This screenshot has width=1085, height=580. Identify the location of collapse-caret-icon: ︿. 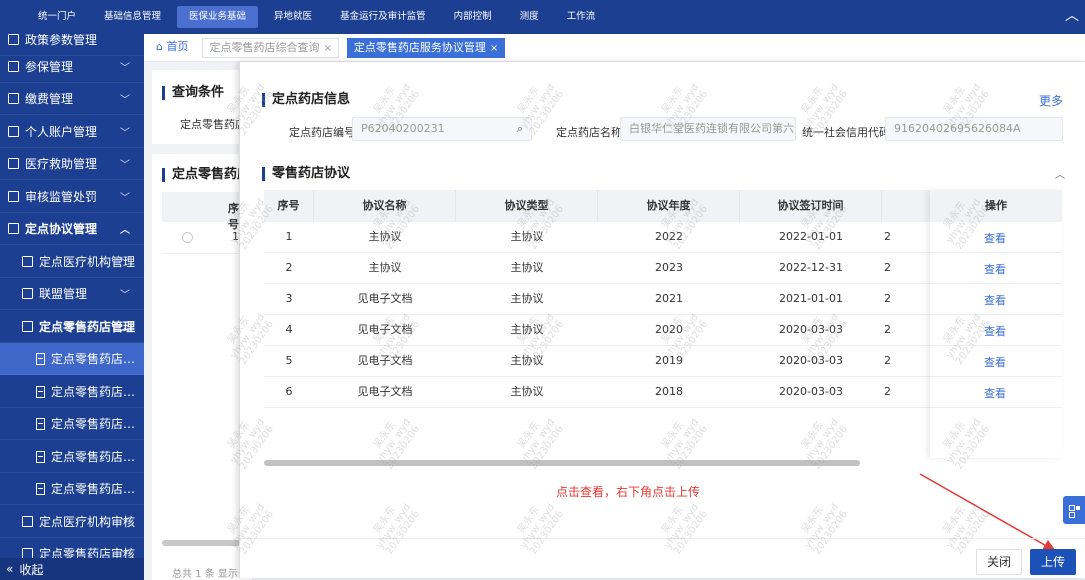
(1060, 173).